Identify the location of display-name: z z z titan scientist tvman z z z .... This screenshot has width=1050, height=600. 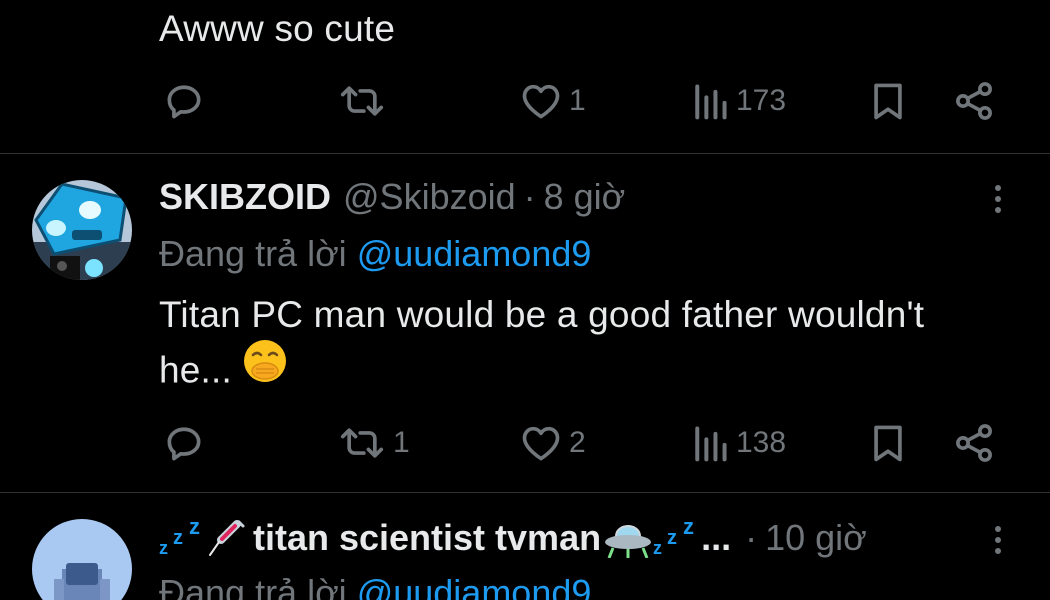
(445, 538).